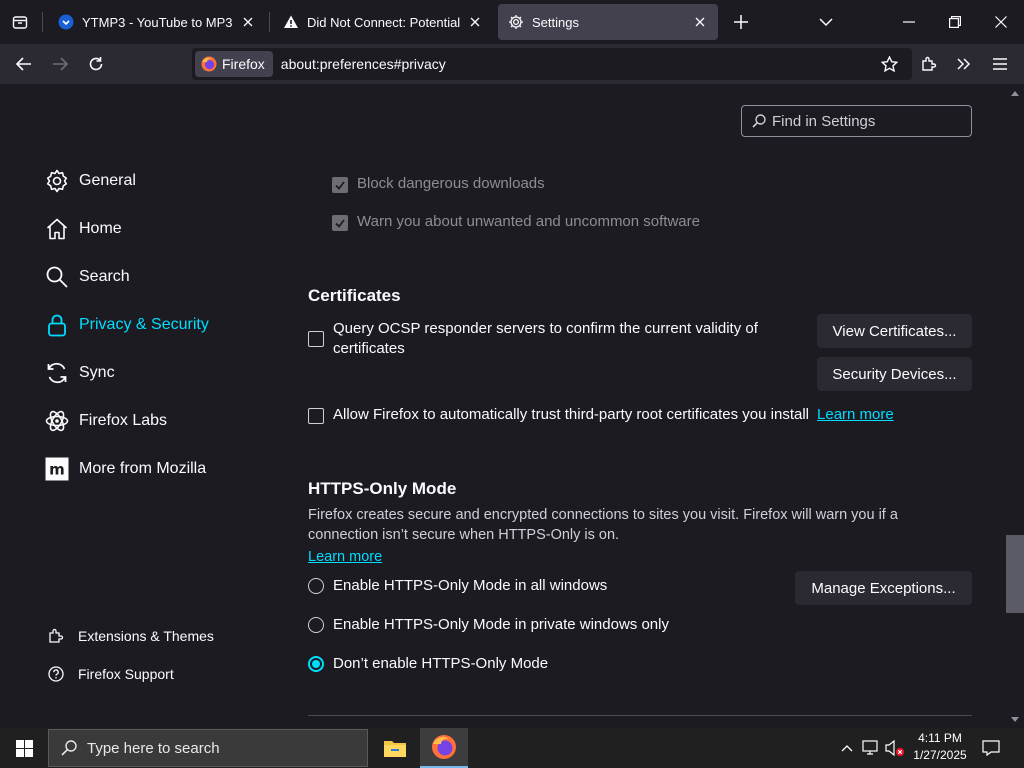  What do you see at coordinates (451, 183) in the screenshot?
I see `checkbox-label: Block dangerous downloads` at bounding box center [451, 183].